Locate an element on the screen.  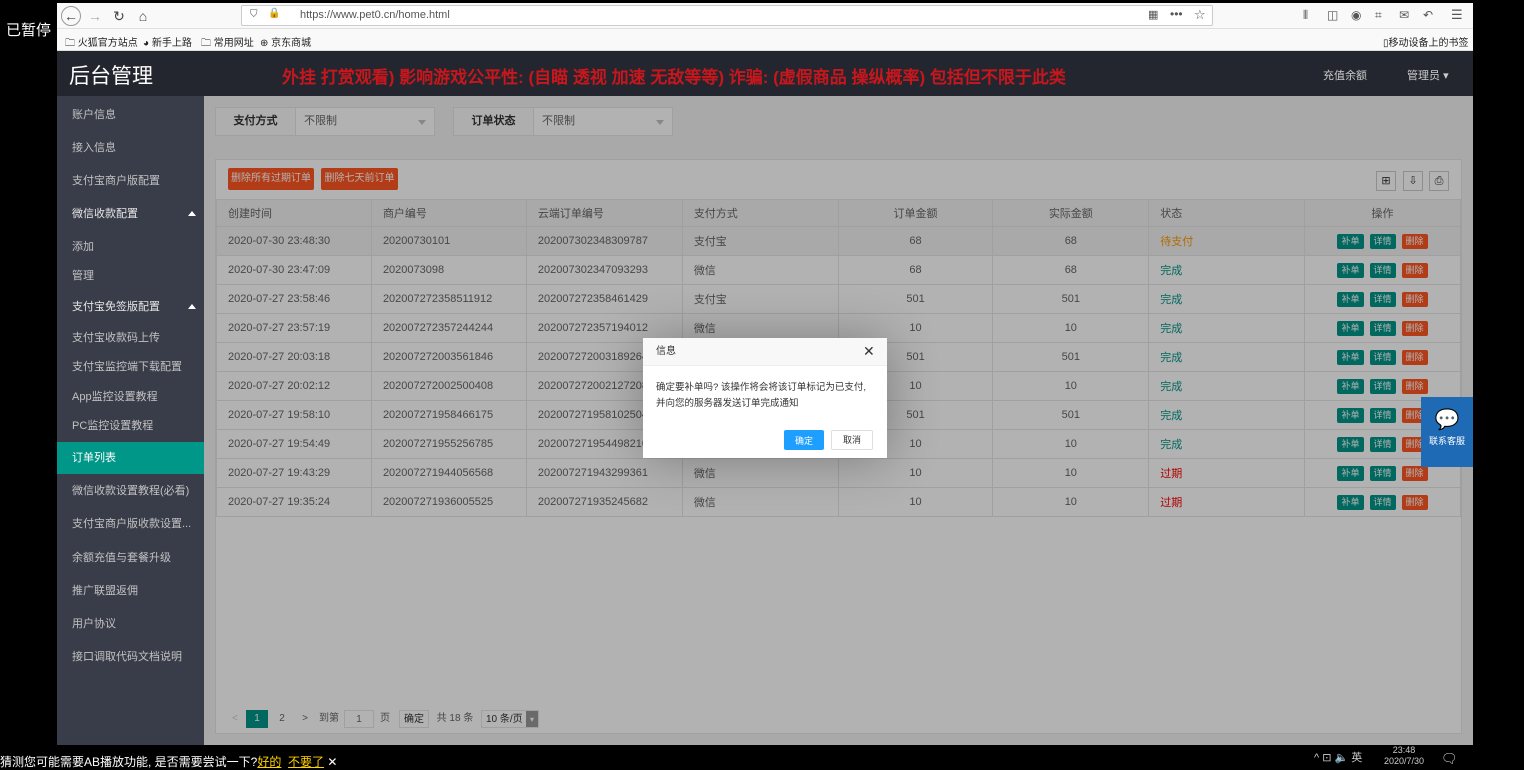
sidebar-item: 支付宝免签版配置 is located at coordinates (130, 307).